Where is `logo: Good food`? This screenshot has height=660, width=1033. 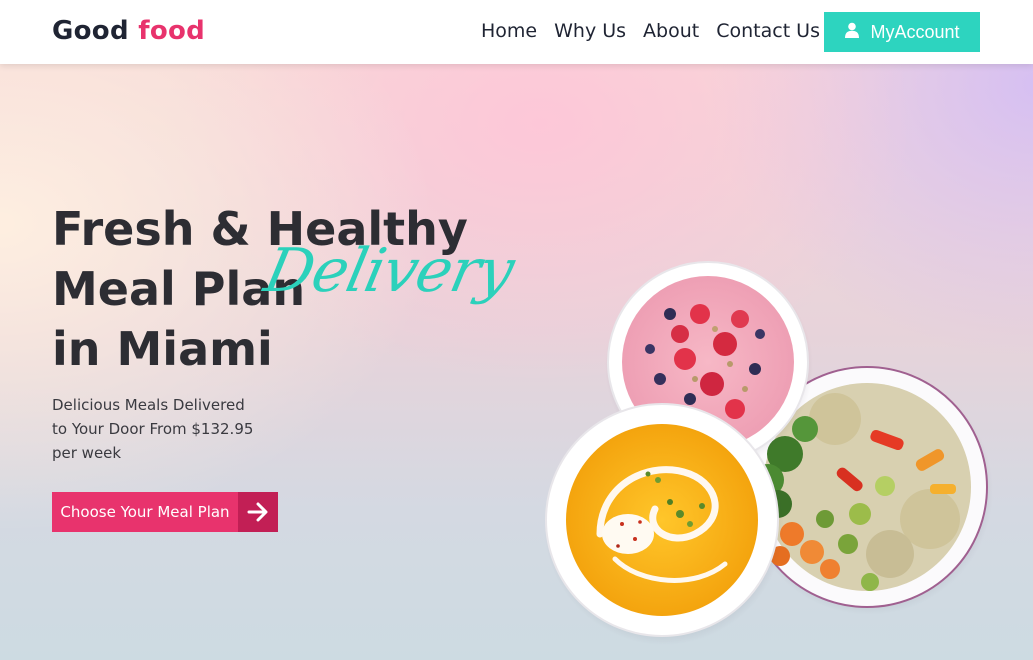 logo: Good food is located at coordinates (128, 31).